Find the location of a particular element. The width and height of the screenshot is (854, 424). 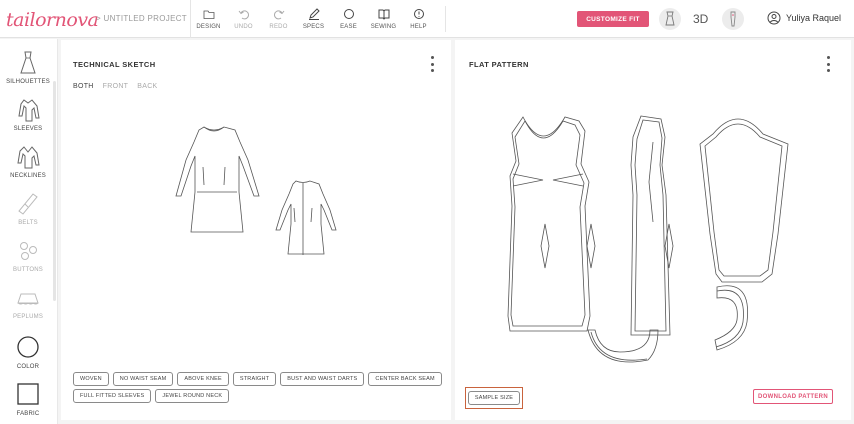

sleeves-icon is located at coordinates (29, 110).